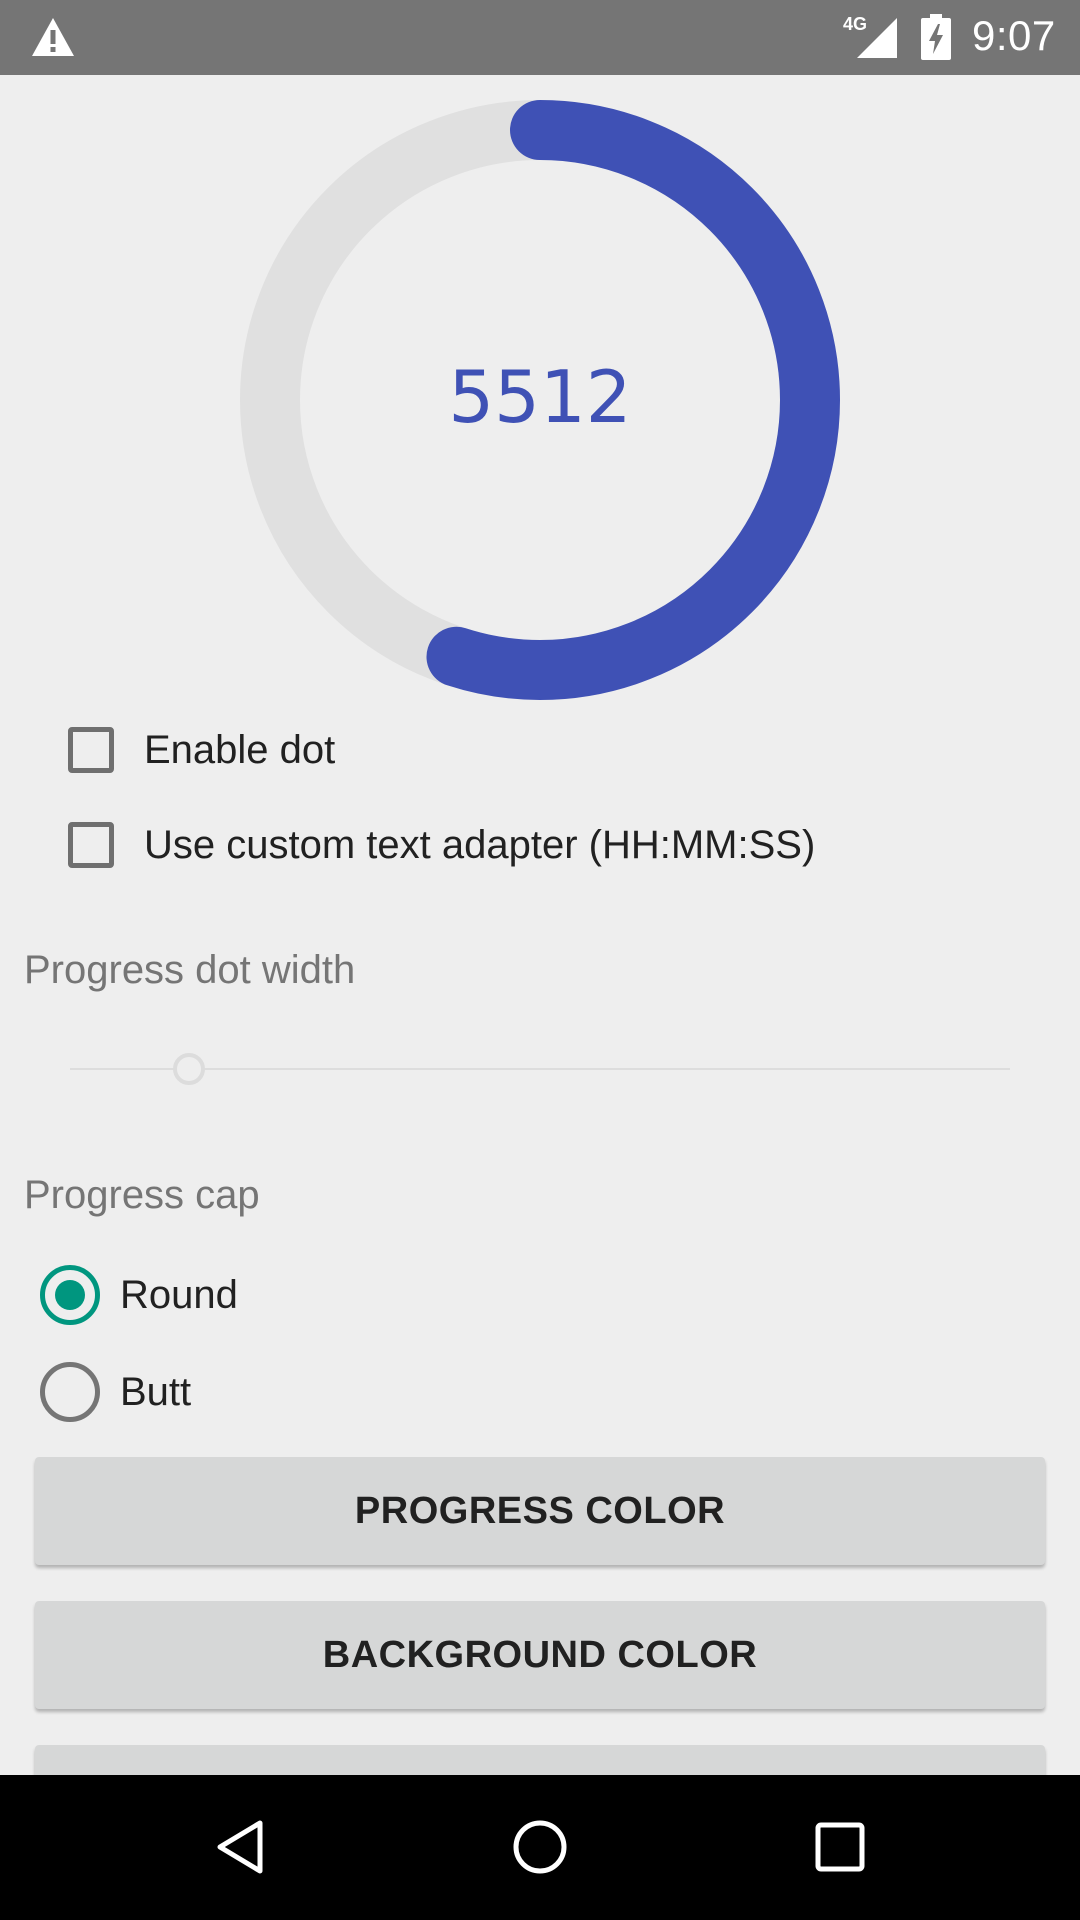 The width and height of the screenshot is (1080, 1920). What do you see at coordinates (190, 970) in the screenshot?
I see `dot-width-title: Progress dot width` at bounding box center [190, 970].